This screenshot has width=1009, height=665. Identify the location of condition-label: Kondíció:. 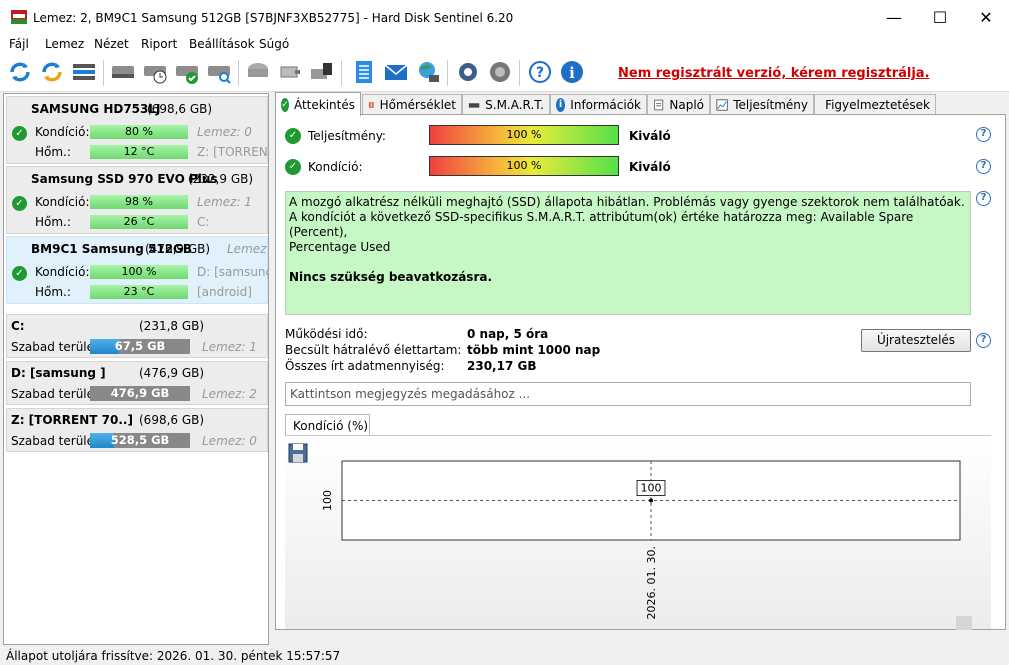
(335, 167).